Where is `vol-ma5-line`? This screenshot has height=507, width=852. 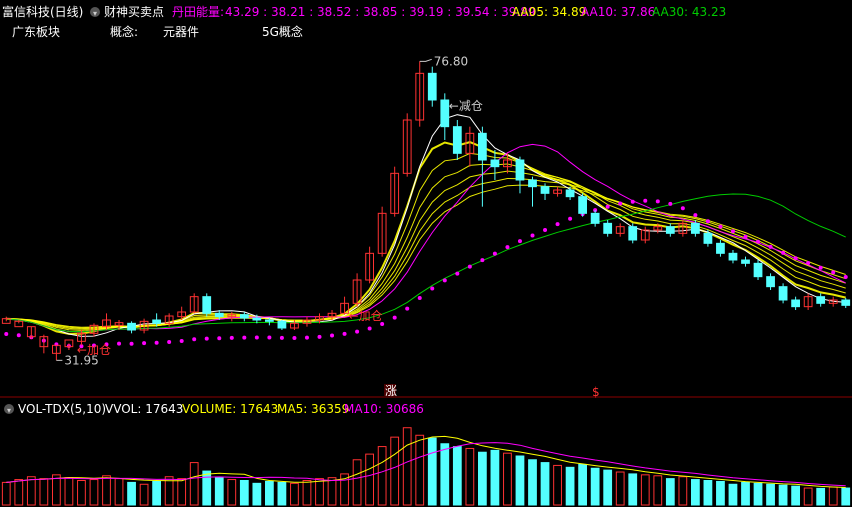
vol-ma5-line is located at coordinates (426, 461).